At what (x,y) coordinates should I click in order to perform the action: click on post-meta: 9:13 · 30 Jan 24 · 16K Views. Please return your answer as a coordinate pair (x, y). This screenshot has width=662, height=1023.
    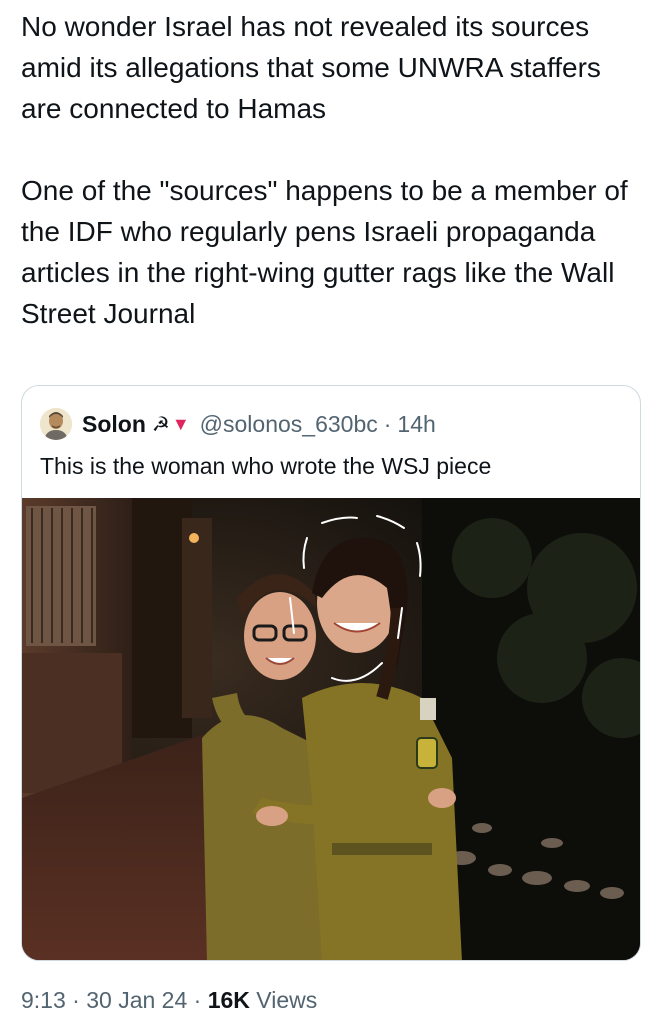
    Looking at the image, I should click on (169, 1000).